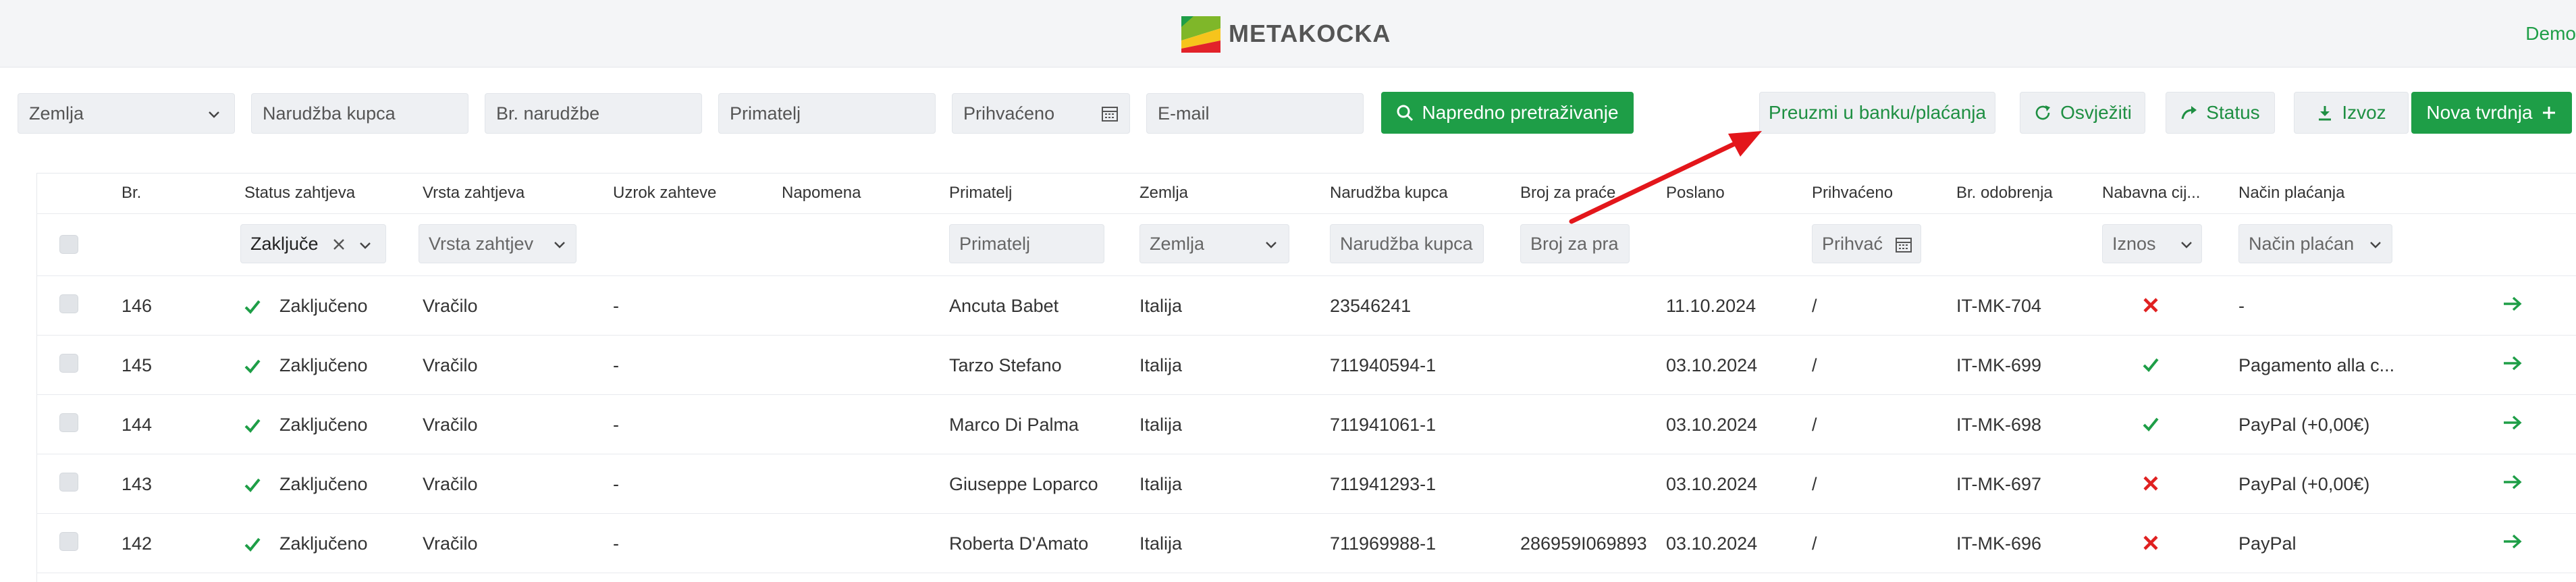 This screenshot has width=2576, height=582. I want to click on accepted-date-input: Prihvaćeno, so click(1041, 113).